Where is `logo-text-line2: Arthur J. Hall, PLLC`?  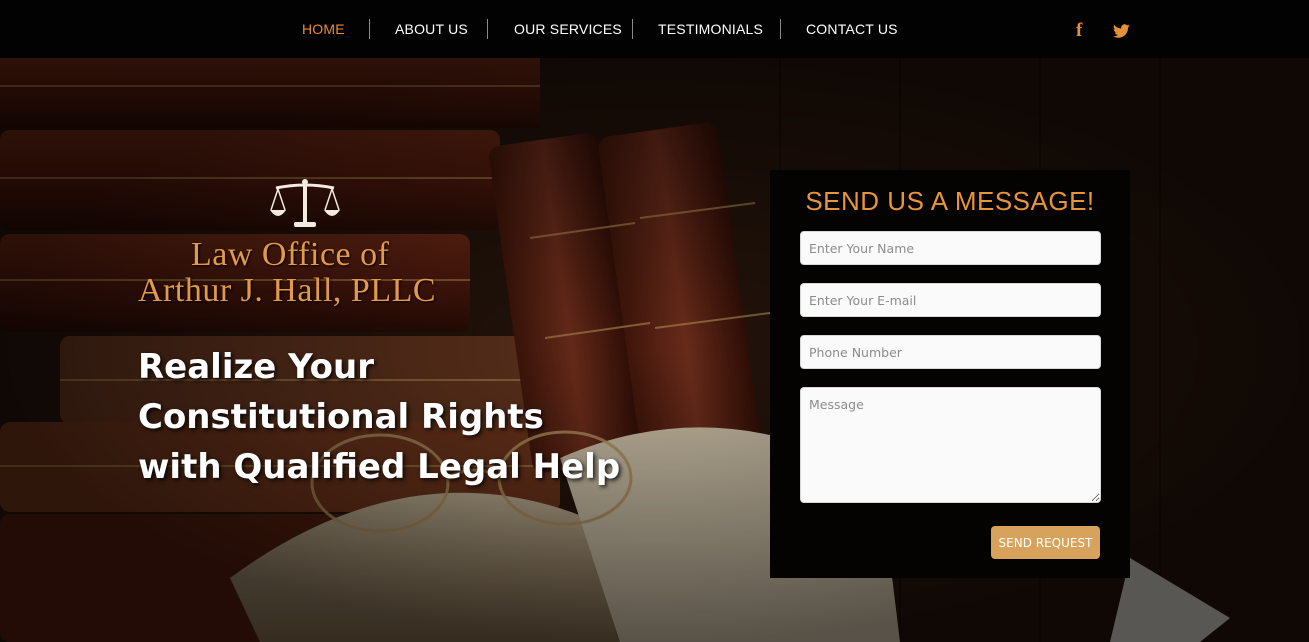 logo-text-line2: Arthur J. Hall, PLLC is located at coordinates (287, 290).